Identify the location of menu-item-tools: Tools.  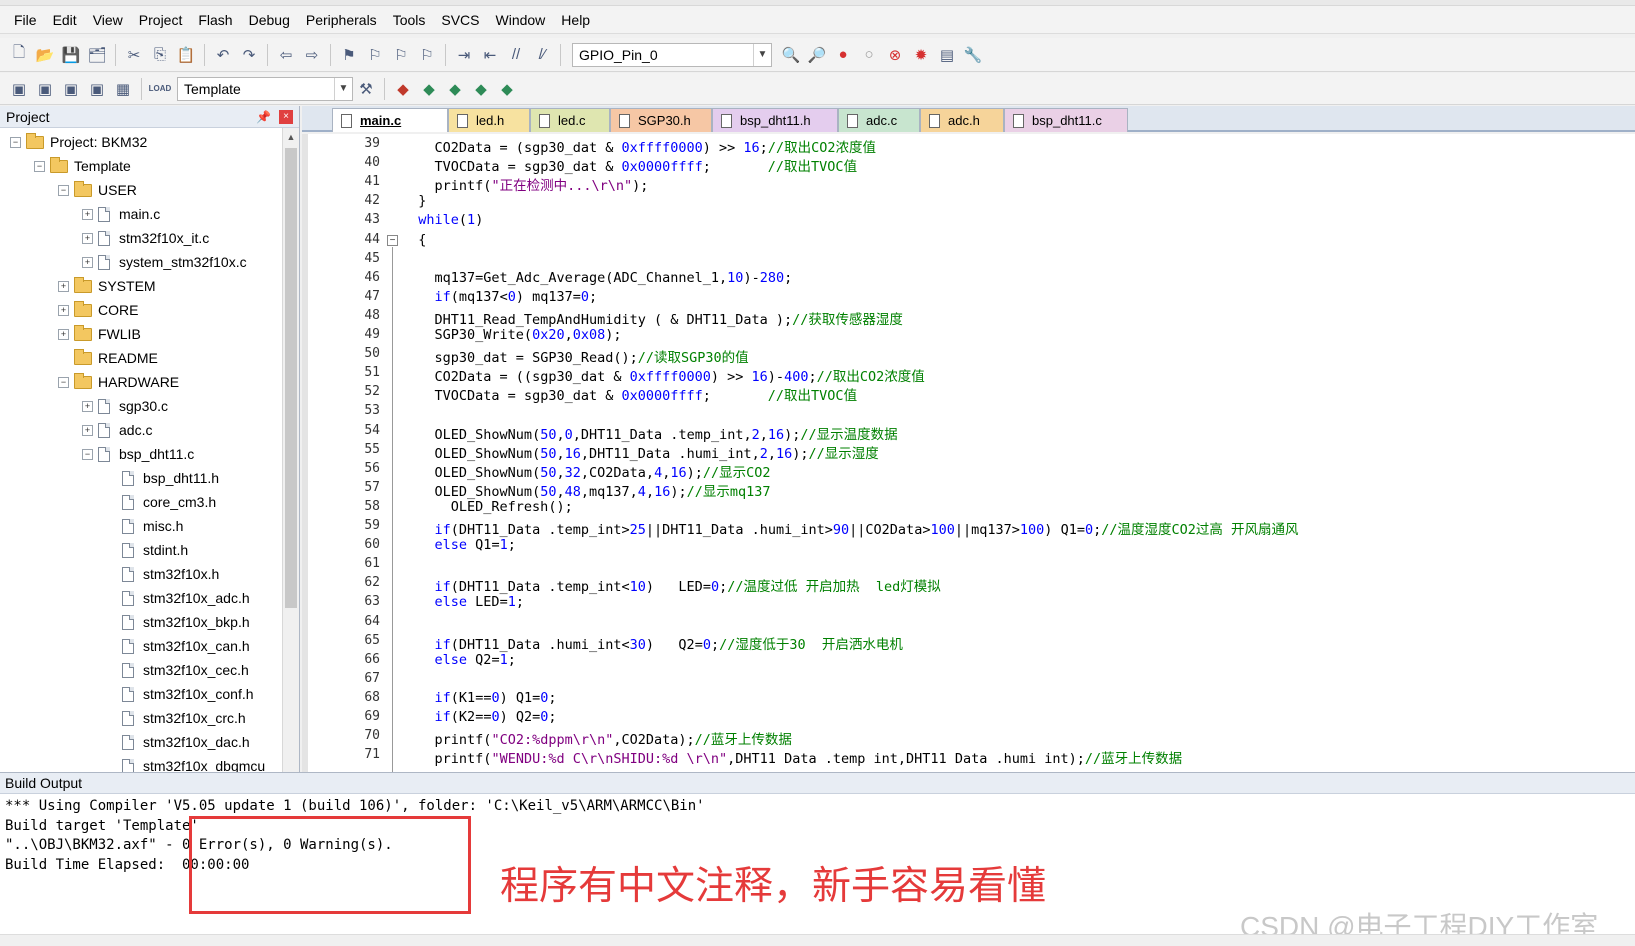
(409, 20).